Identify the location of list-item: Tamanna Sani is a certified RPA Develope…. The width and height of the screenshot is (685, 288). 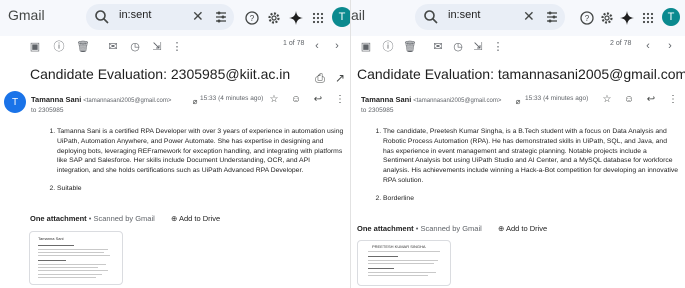
(201, 151).